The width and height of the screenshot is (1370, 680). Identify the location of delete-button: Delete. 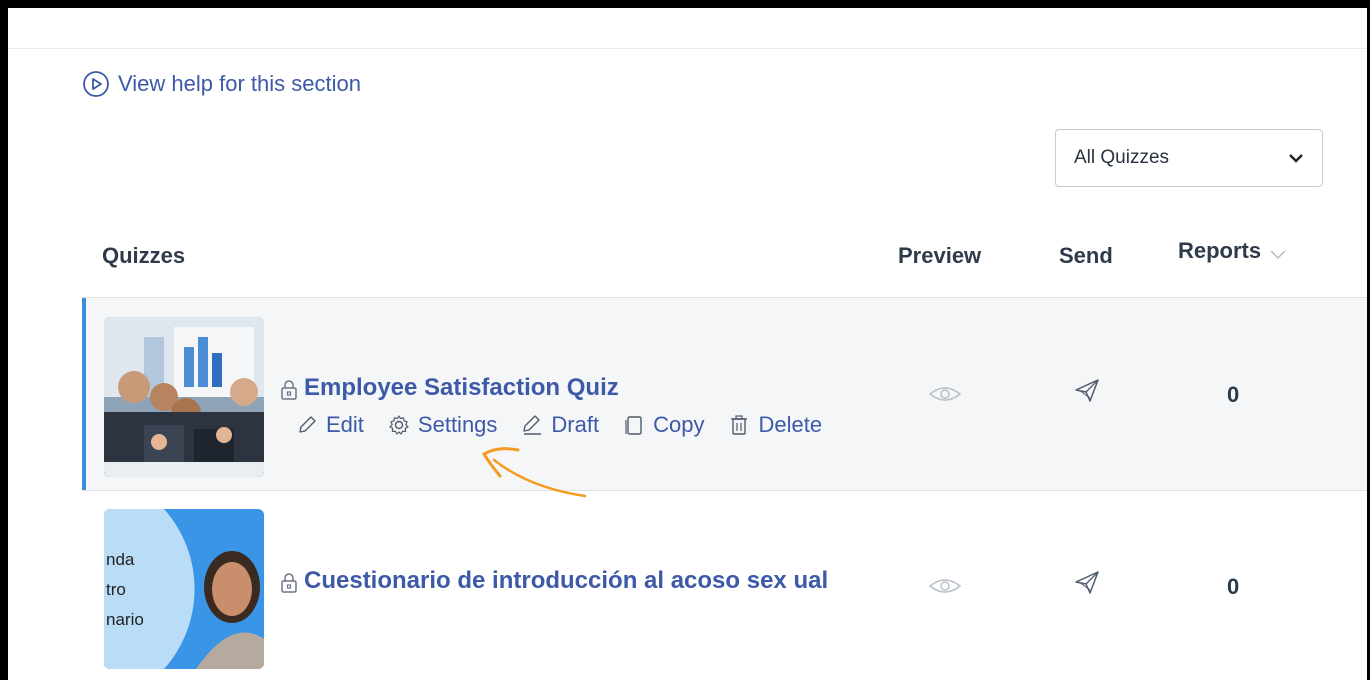
(775, 425).